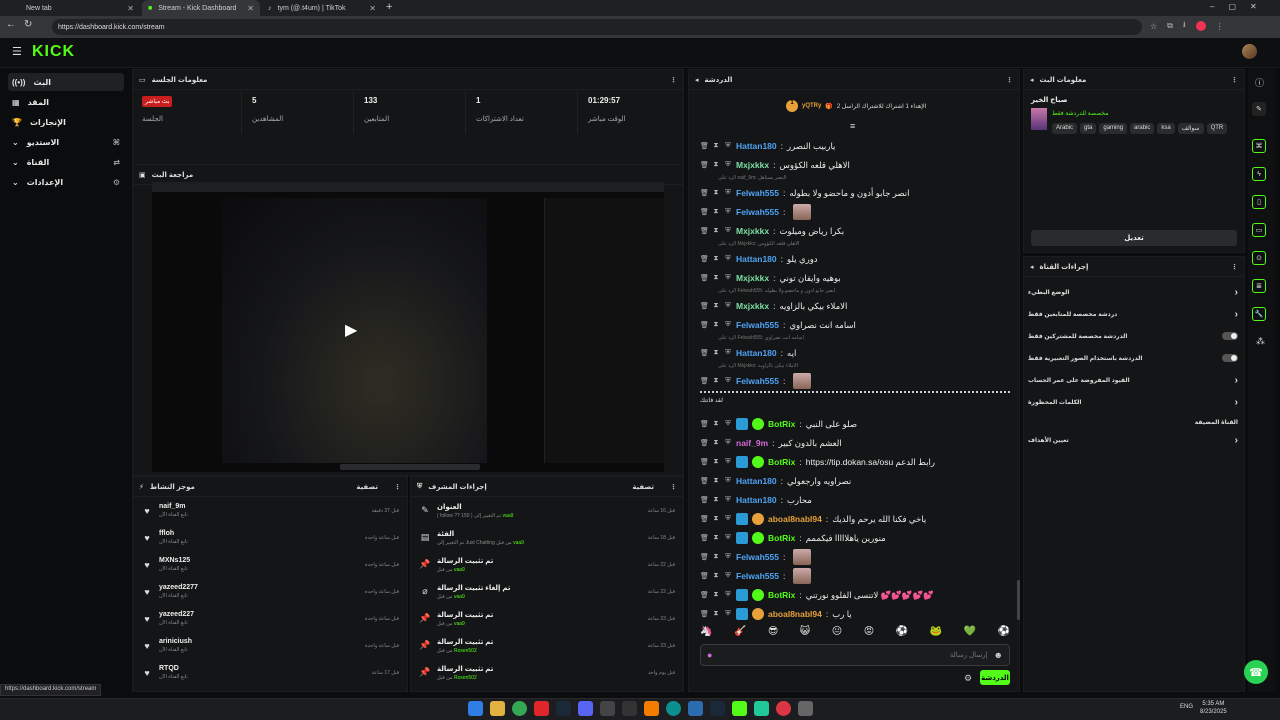  Describe the element at coordinates (855, 306) in the screenshot. I see `chat-message: 🗑 ⧗ ⛨ Mxjxkkx: الاملاء بيكي بالزاويه` at that location.